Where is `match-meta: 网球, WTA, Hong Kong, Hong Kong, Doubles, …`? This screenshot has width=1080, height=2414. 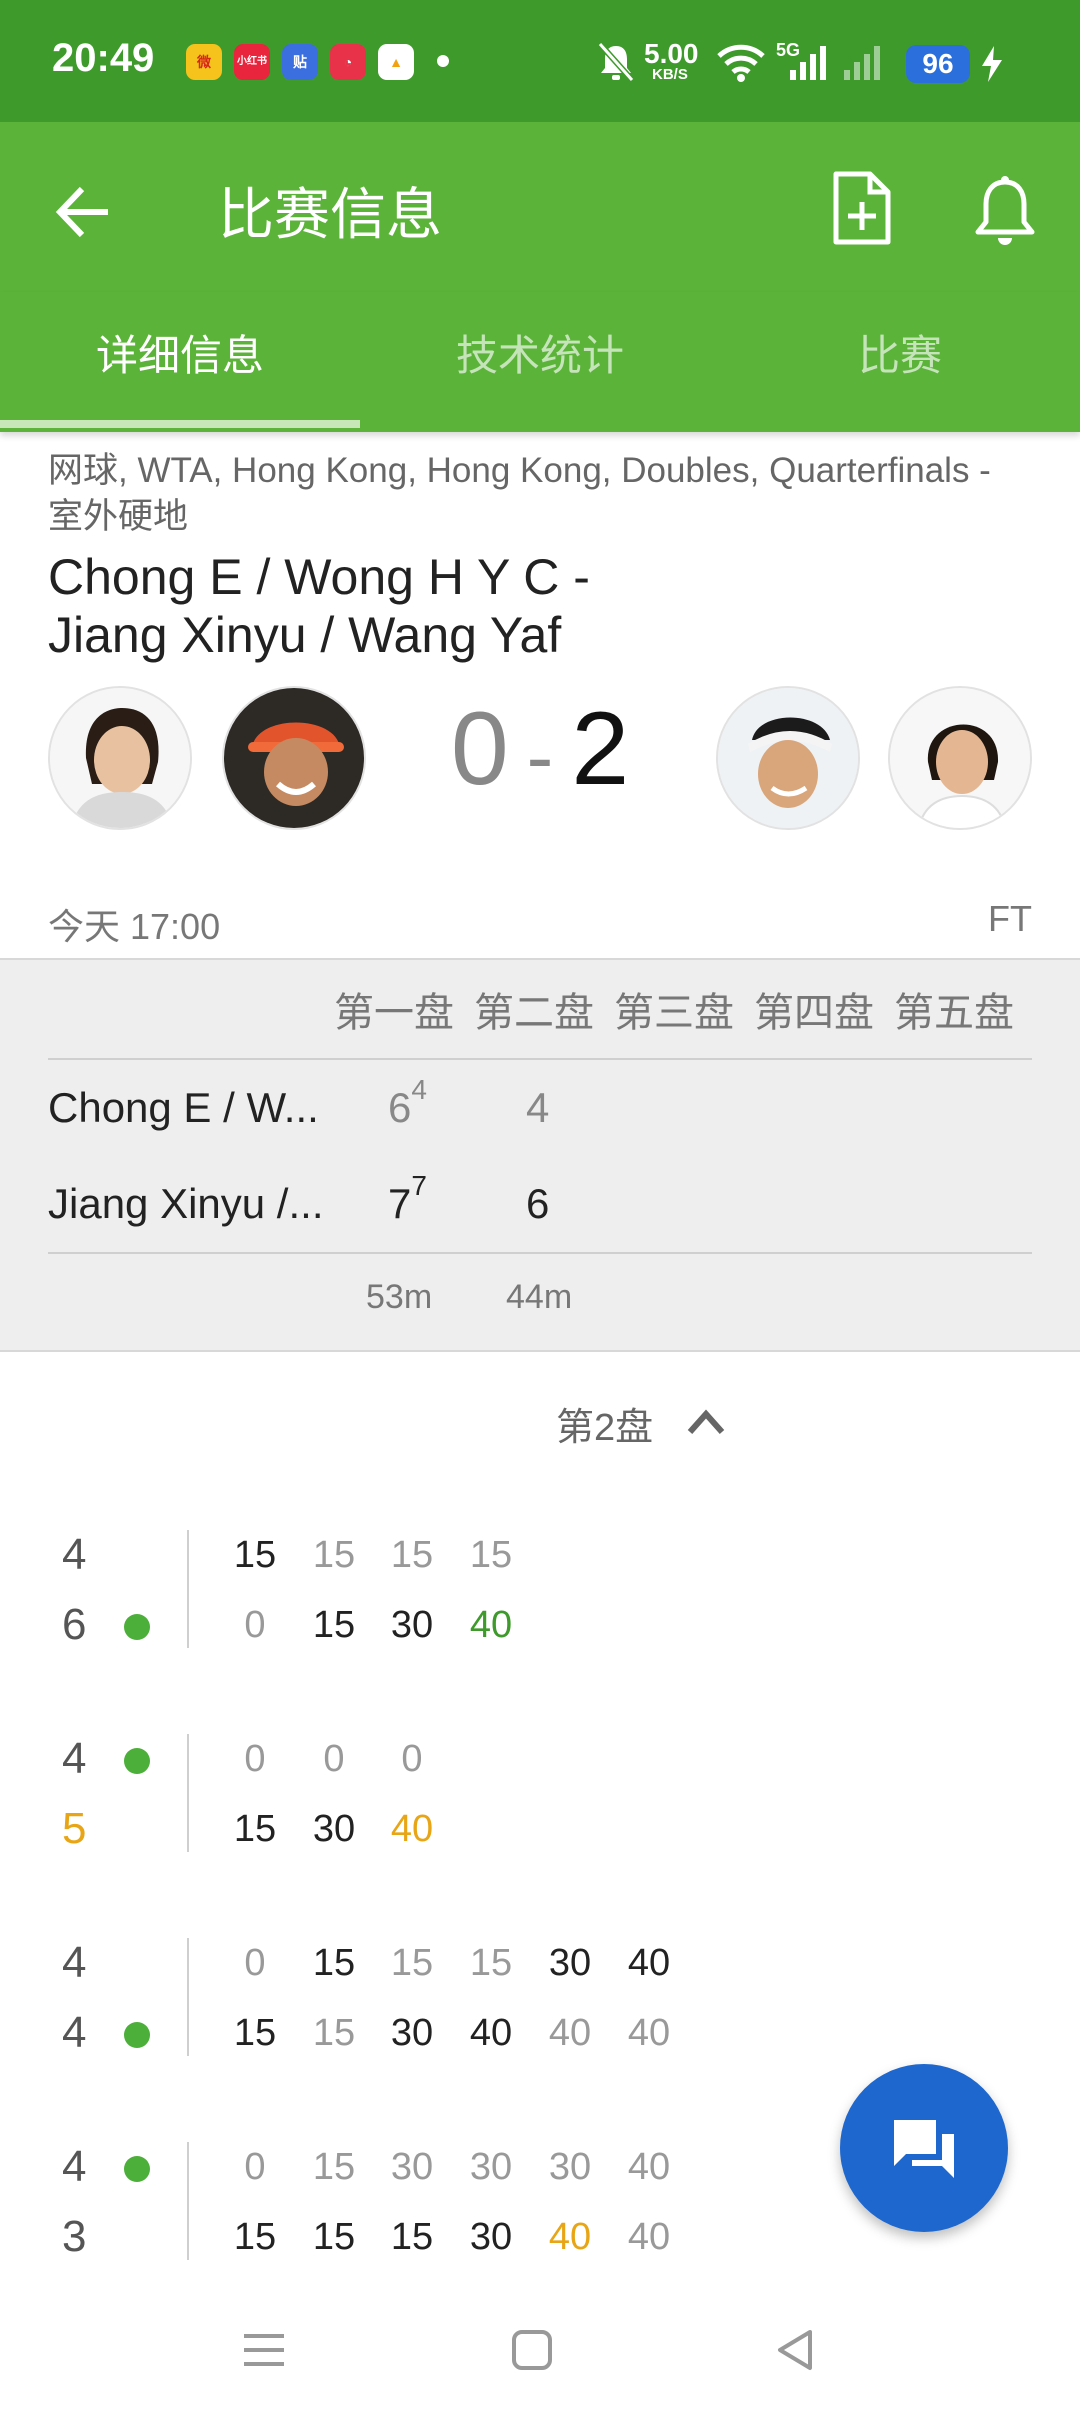 match-meta: 网球, WTA, Hong Kong, Hong Kong, Doubles, … is located at coordinates (519, 493).